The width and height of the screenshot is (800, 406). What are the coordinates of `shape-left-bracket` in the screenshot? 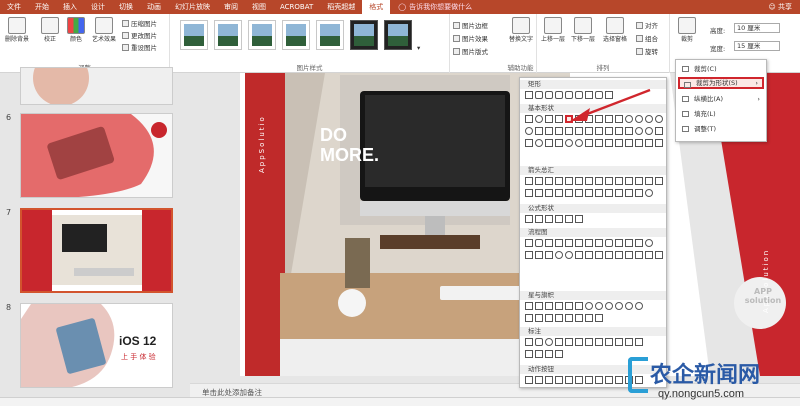 It's located at (629, 143).